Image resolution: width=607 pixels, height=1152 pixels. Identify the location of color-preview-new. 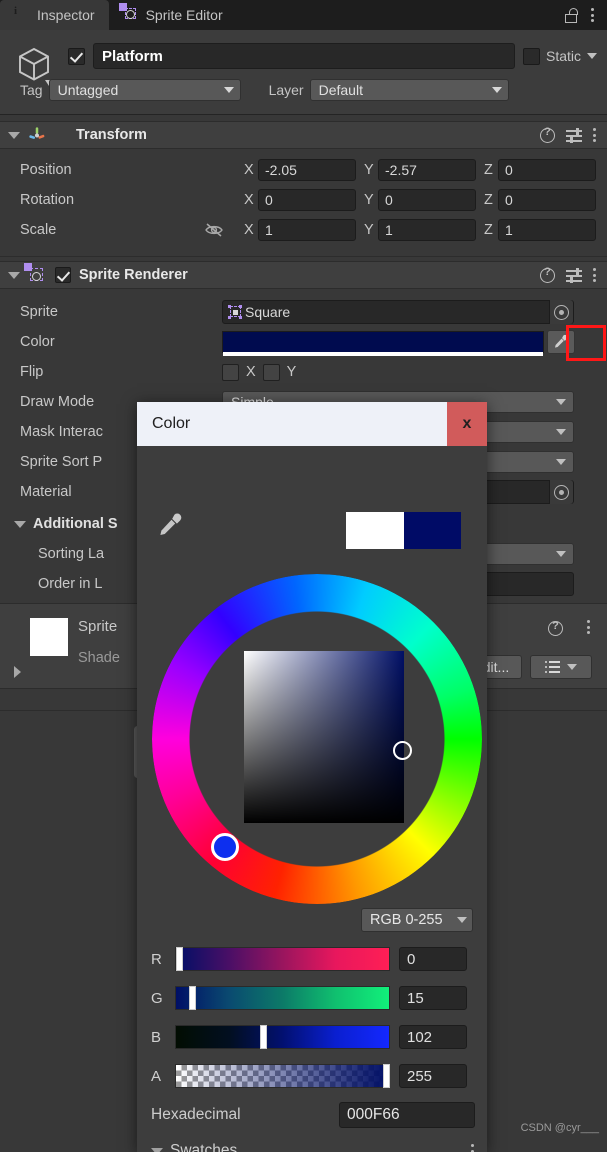
(432, 530).